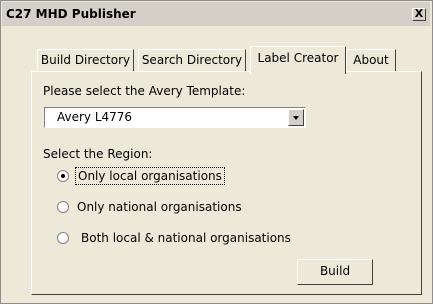 The height and width of the screenshot is (304, 433). Describe the element at coordinates (159, 207) in the screenshot. I see `radio-label: Only national organisations` at that location.